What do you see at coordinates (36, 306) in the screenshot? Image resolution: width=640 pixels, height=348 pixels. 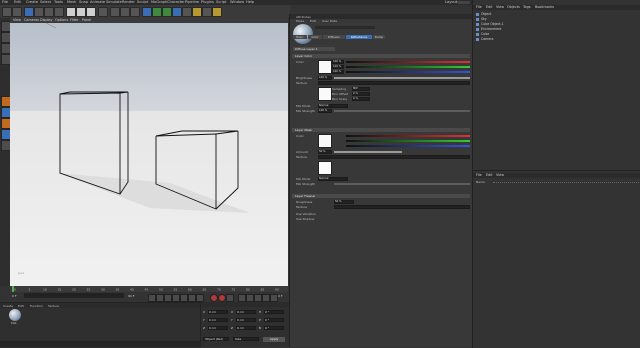 I see `mat-menu-function: Function` at bounding box center [36, 306].